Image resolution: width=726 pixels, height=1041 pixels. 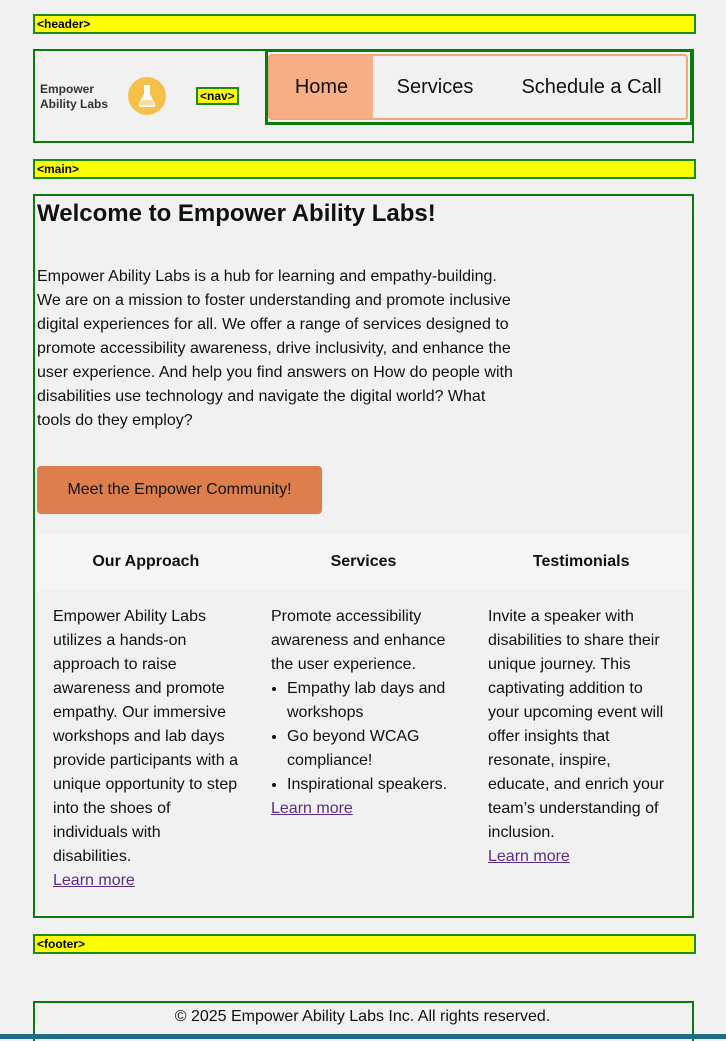 I want to click on approach-learn-more-link: Learn more, so click(x=94, y=880).